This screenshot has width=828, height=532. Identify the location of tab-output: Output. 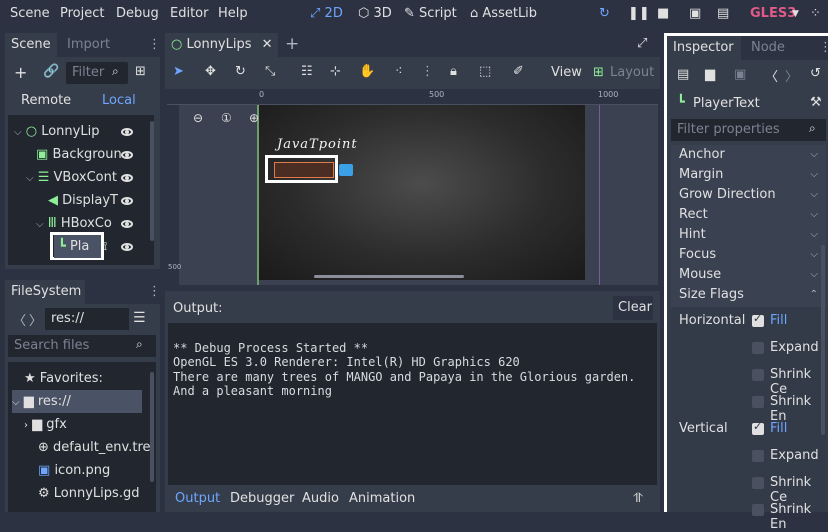
(197, 498).